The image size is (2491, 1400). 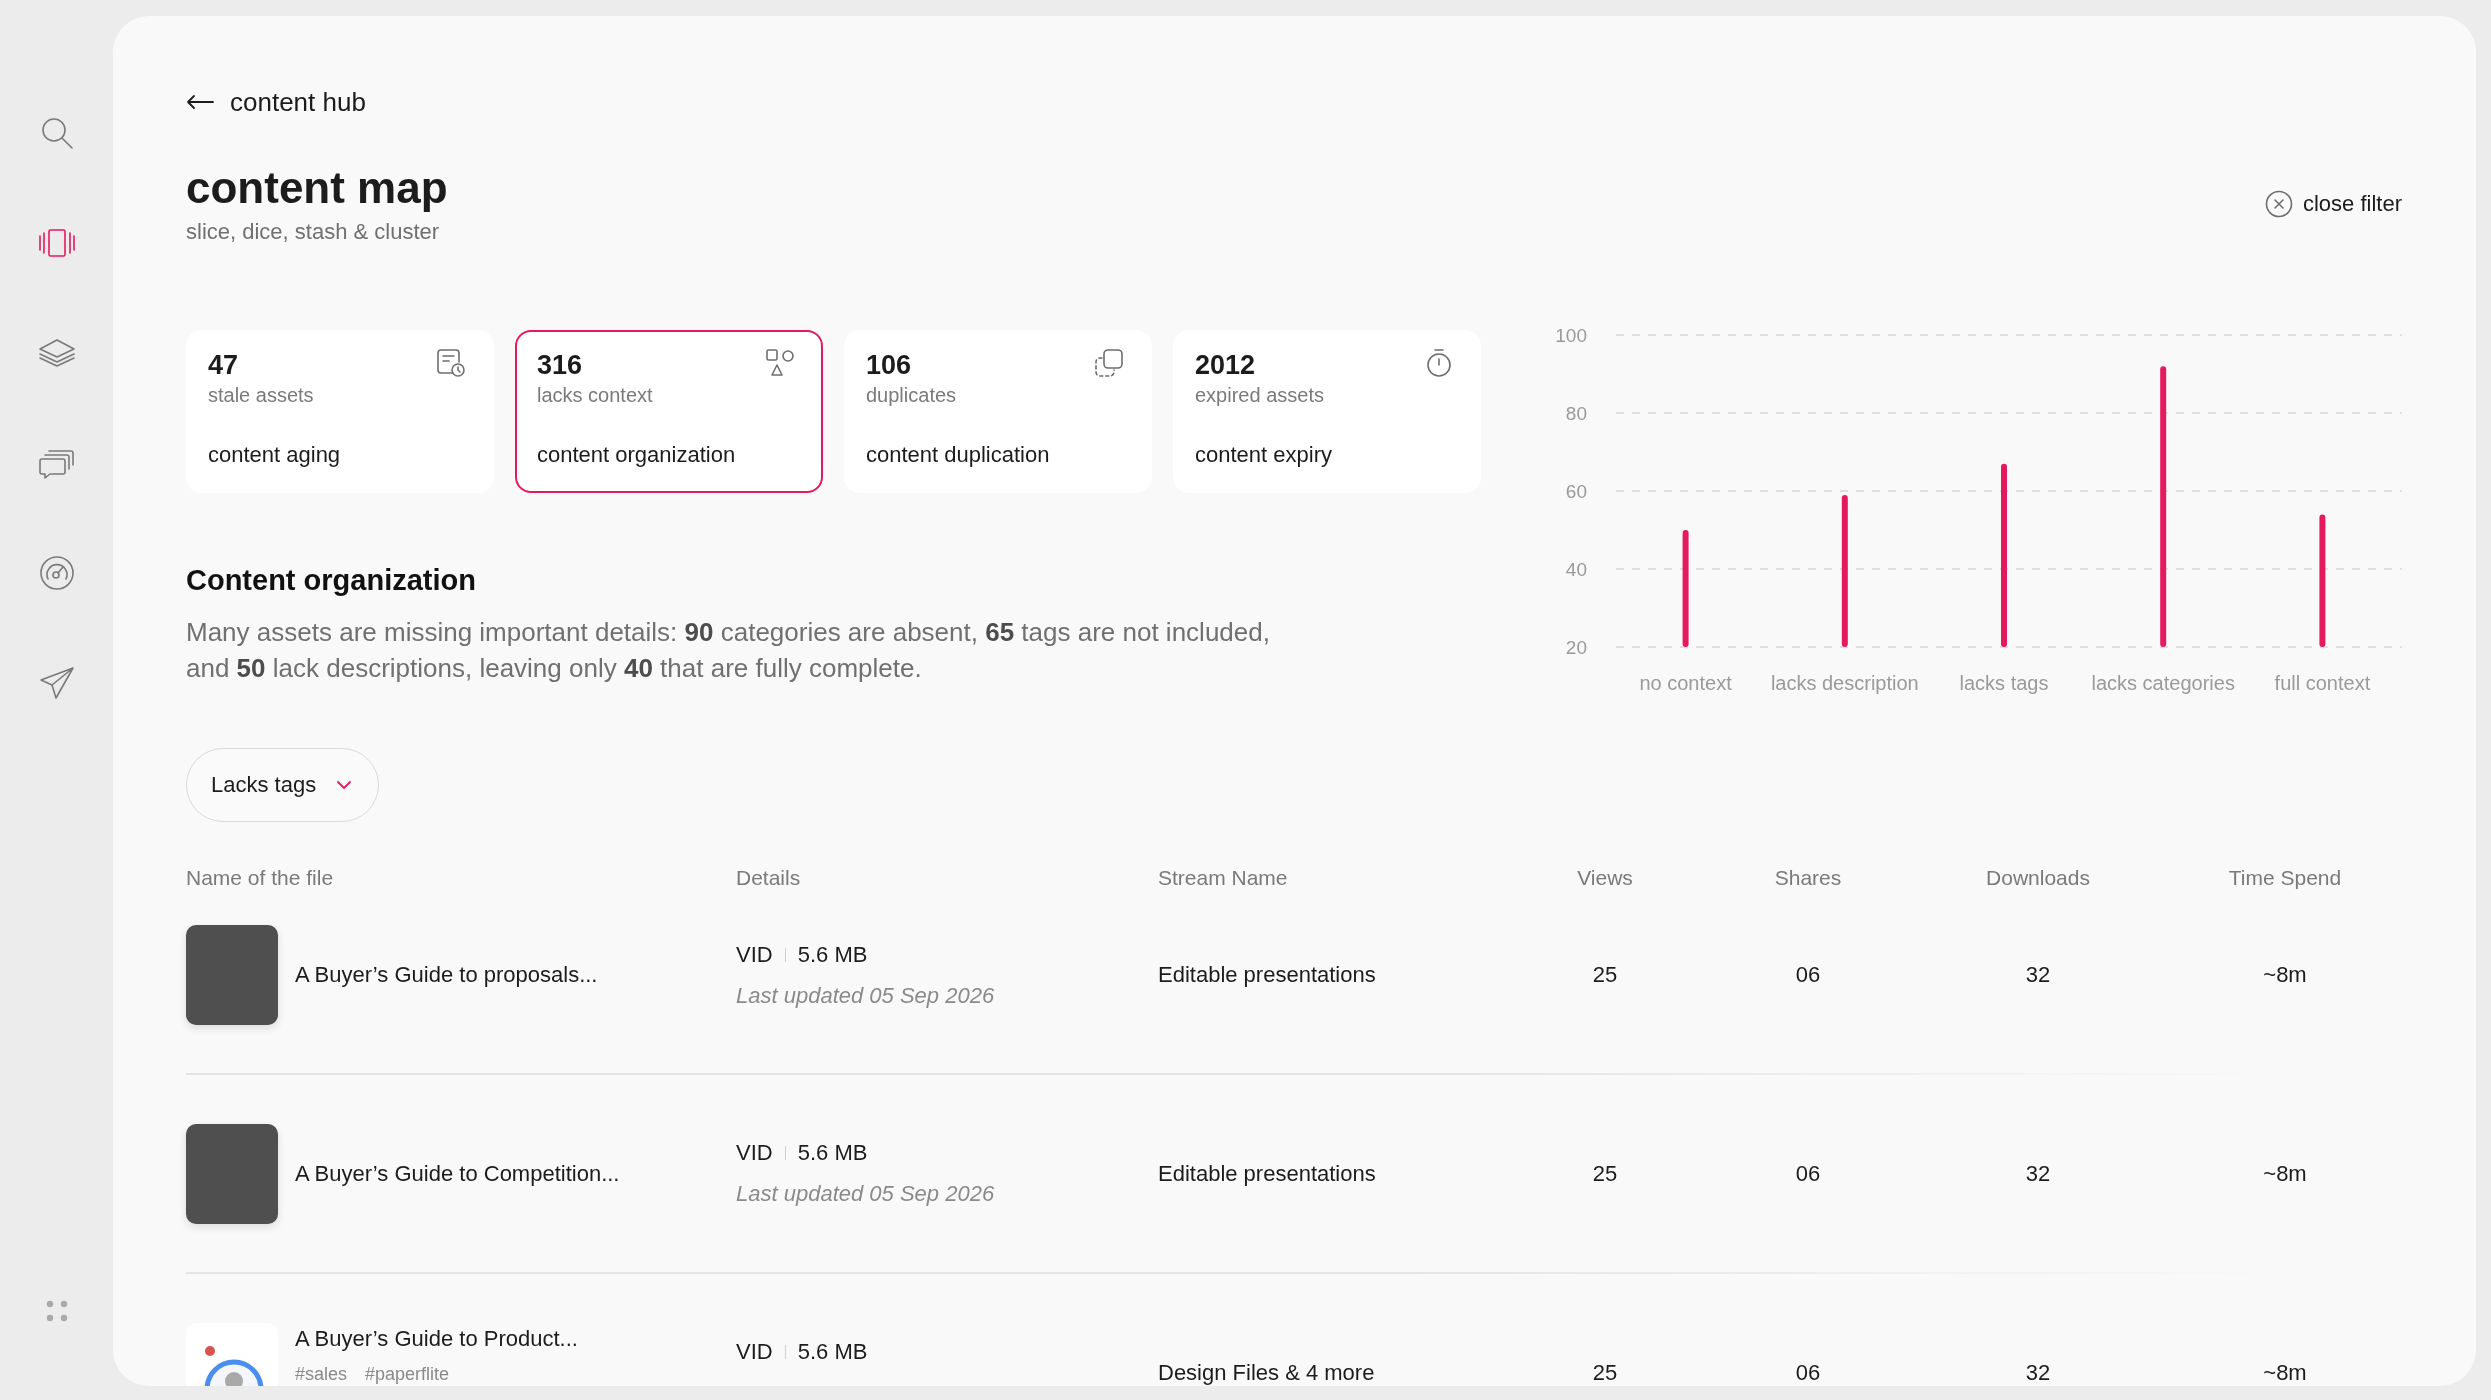 What do you see at coordinates (200, 102) in the screenshot?
I see `arrow-left-icon` at bounding box center [200, 102].